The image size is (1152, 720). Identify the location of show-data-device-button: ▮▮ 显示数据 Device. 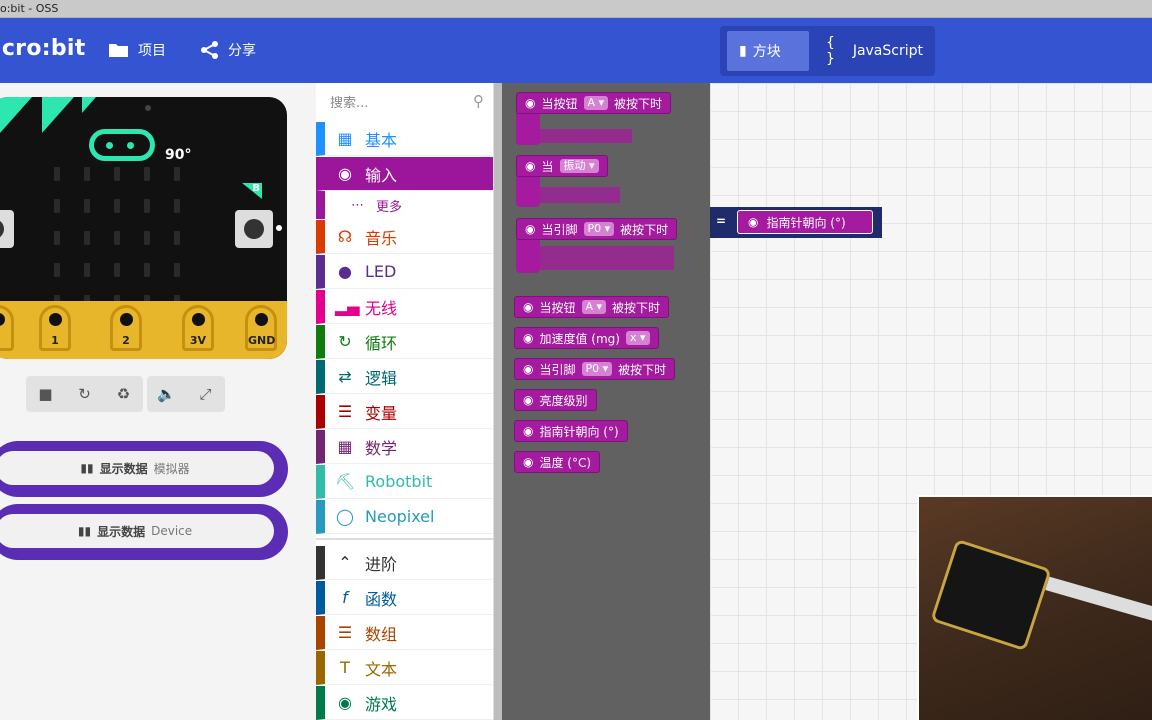
(144, 532).